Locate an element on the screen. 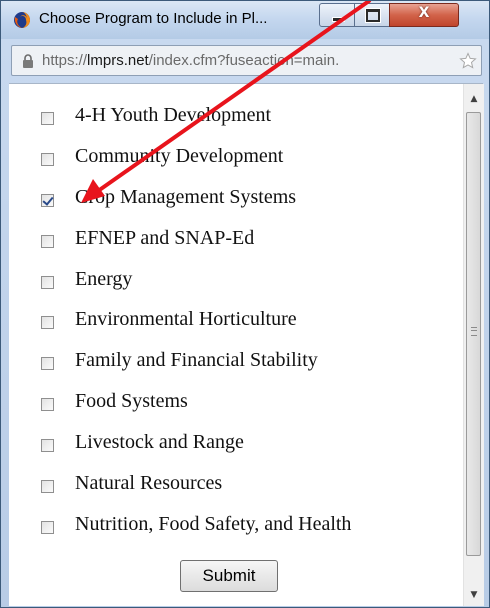 This screenshot has width=490, height=608. maximize-icon is located at coordinates (373, 15).